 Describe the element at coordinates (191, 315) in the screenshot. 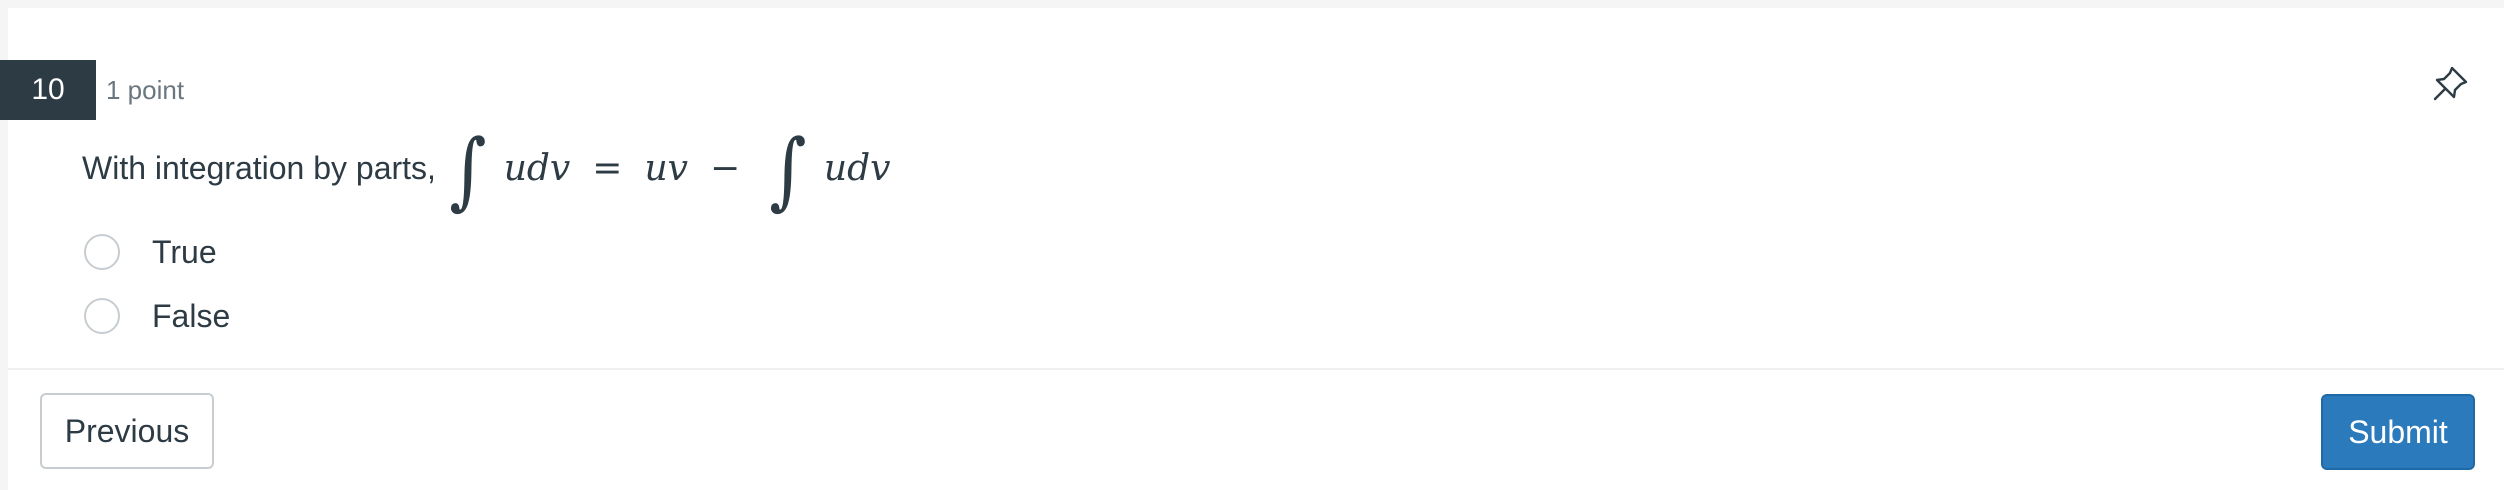

I see `answer-option-label: False` at that location.